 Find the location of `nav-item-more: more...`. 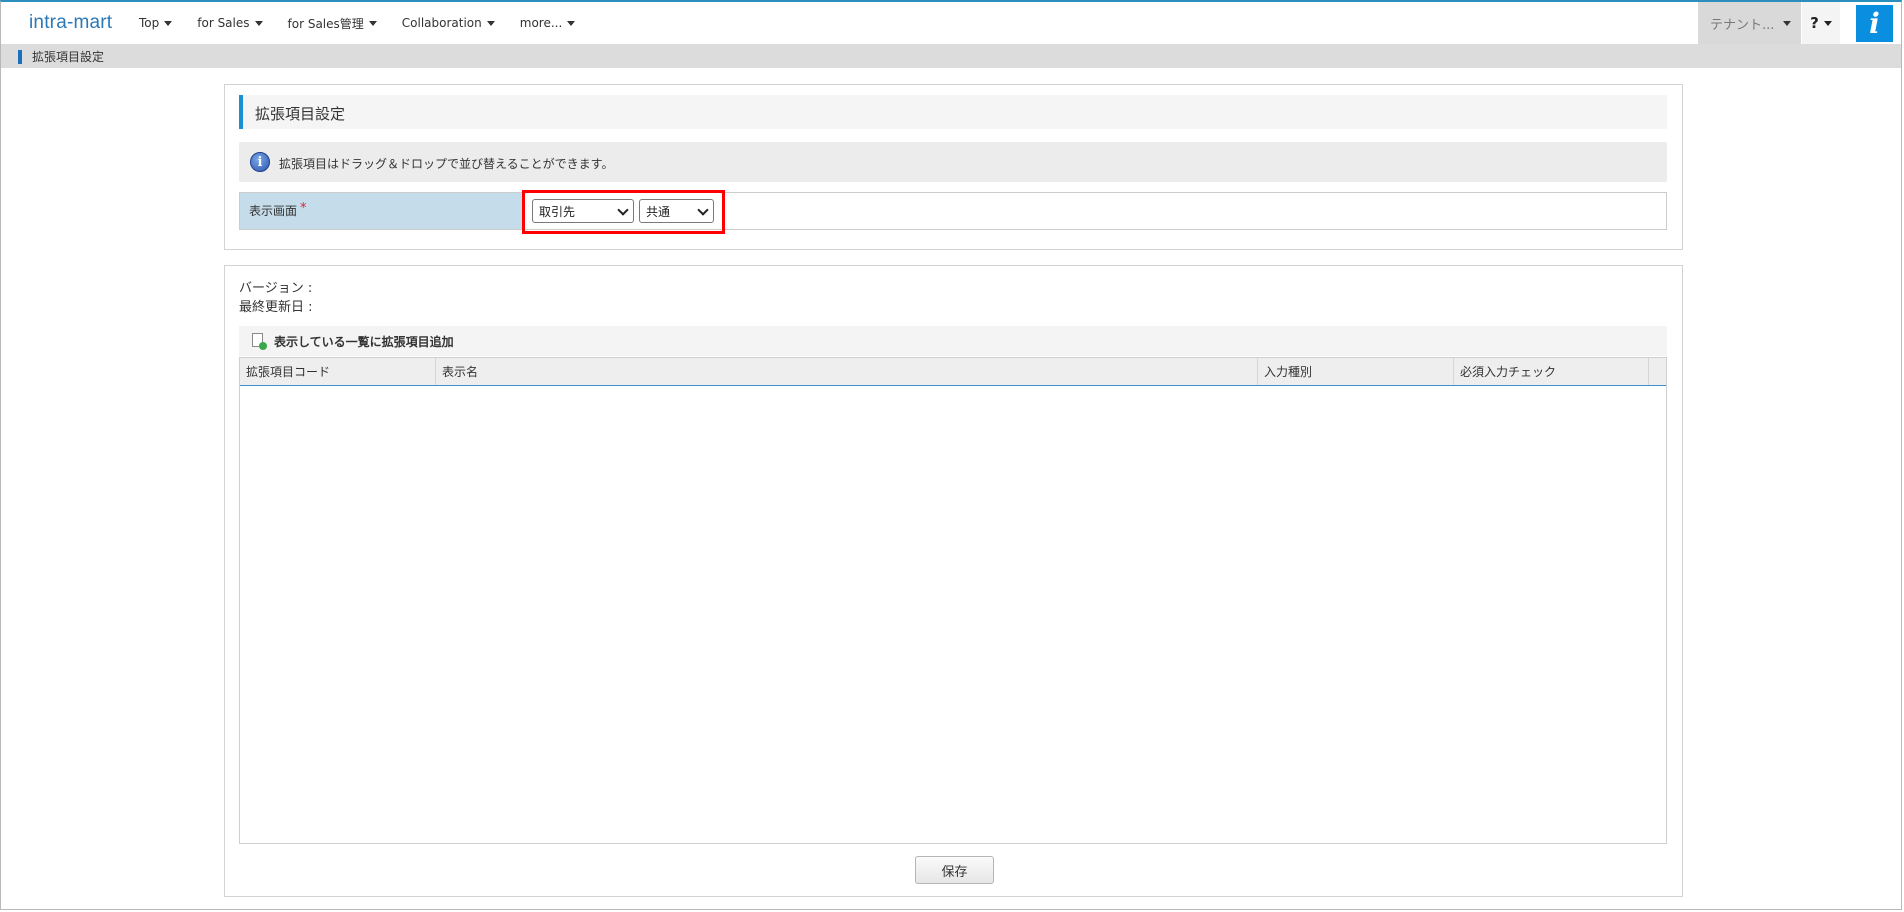

nav-item-more: more... is located at coordinates (548, 23).